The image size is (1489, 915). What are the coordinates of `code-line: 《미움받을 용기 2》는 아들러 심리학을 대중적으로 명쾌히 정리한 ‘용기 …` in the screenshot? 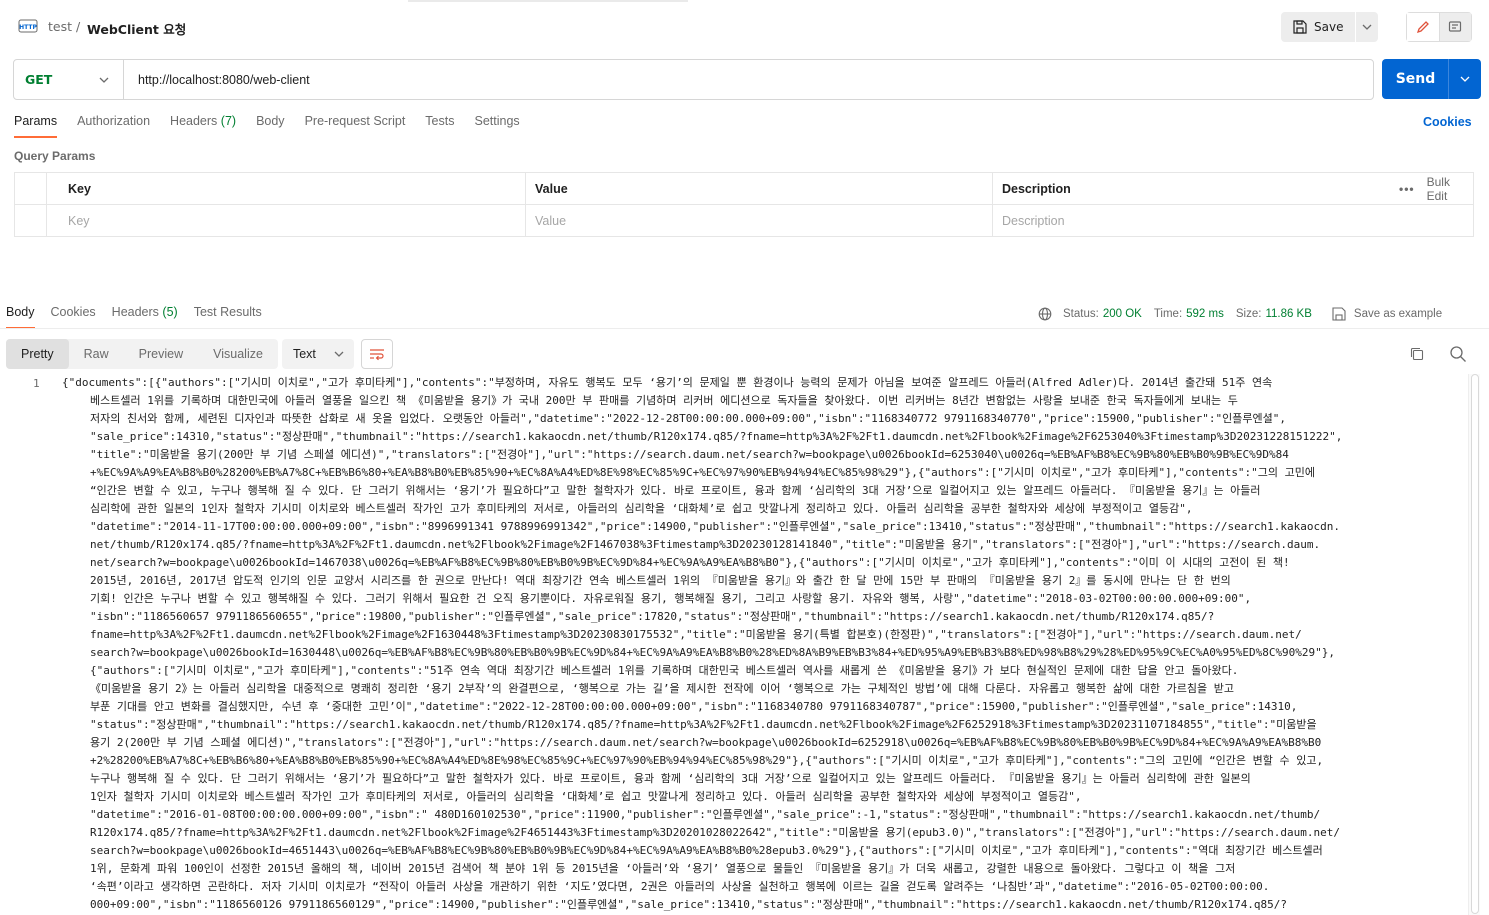 It's located at (662, 688).